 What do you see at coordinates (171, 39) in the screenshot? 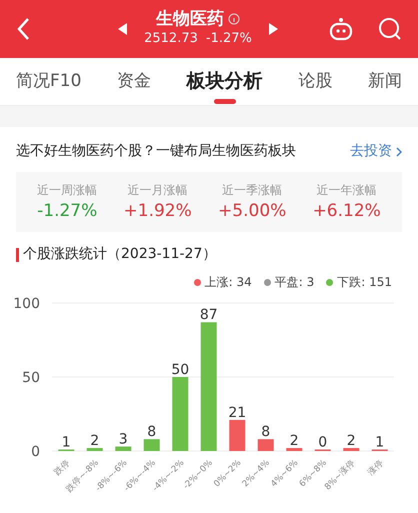
I see `sector-price: 2512.73` at bounding box center [171, 39].